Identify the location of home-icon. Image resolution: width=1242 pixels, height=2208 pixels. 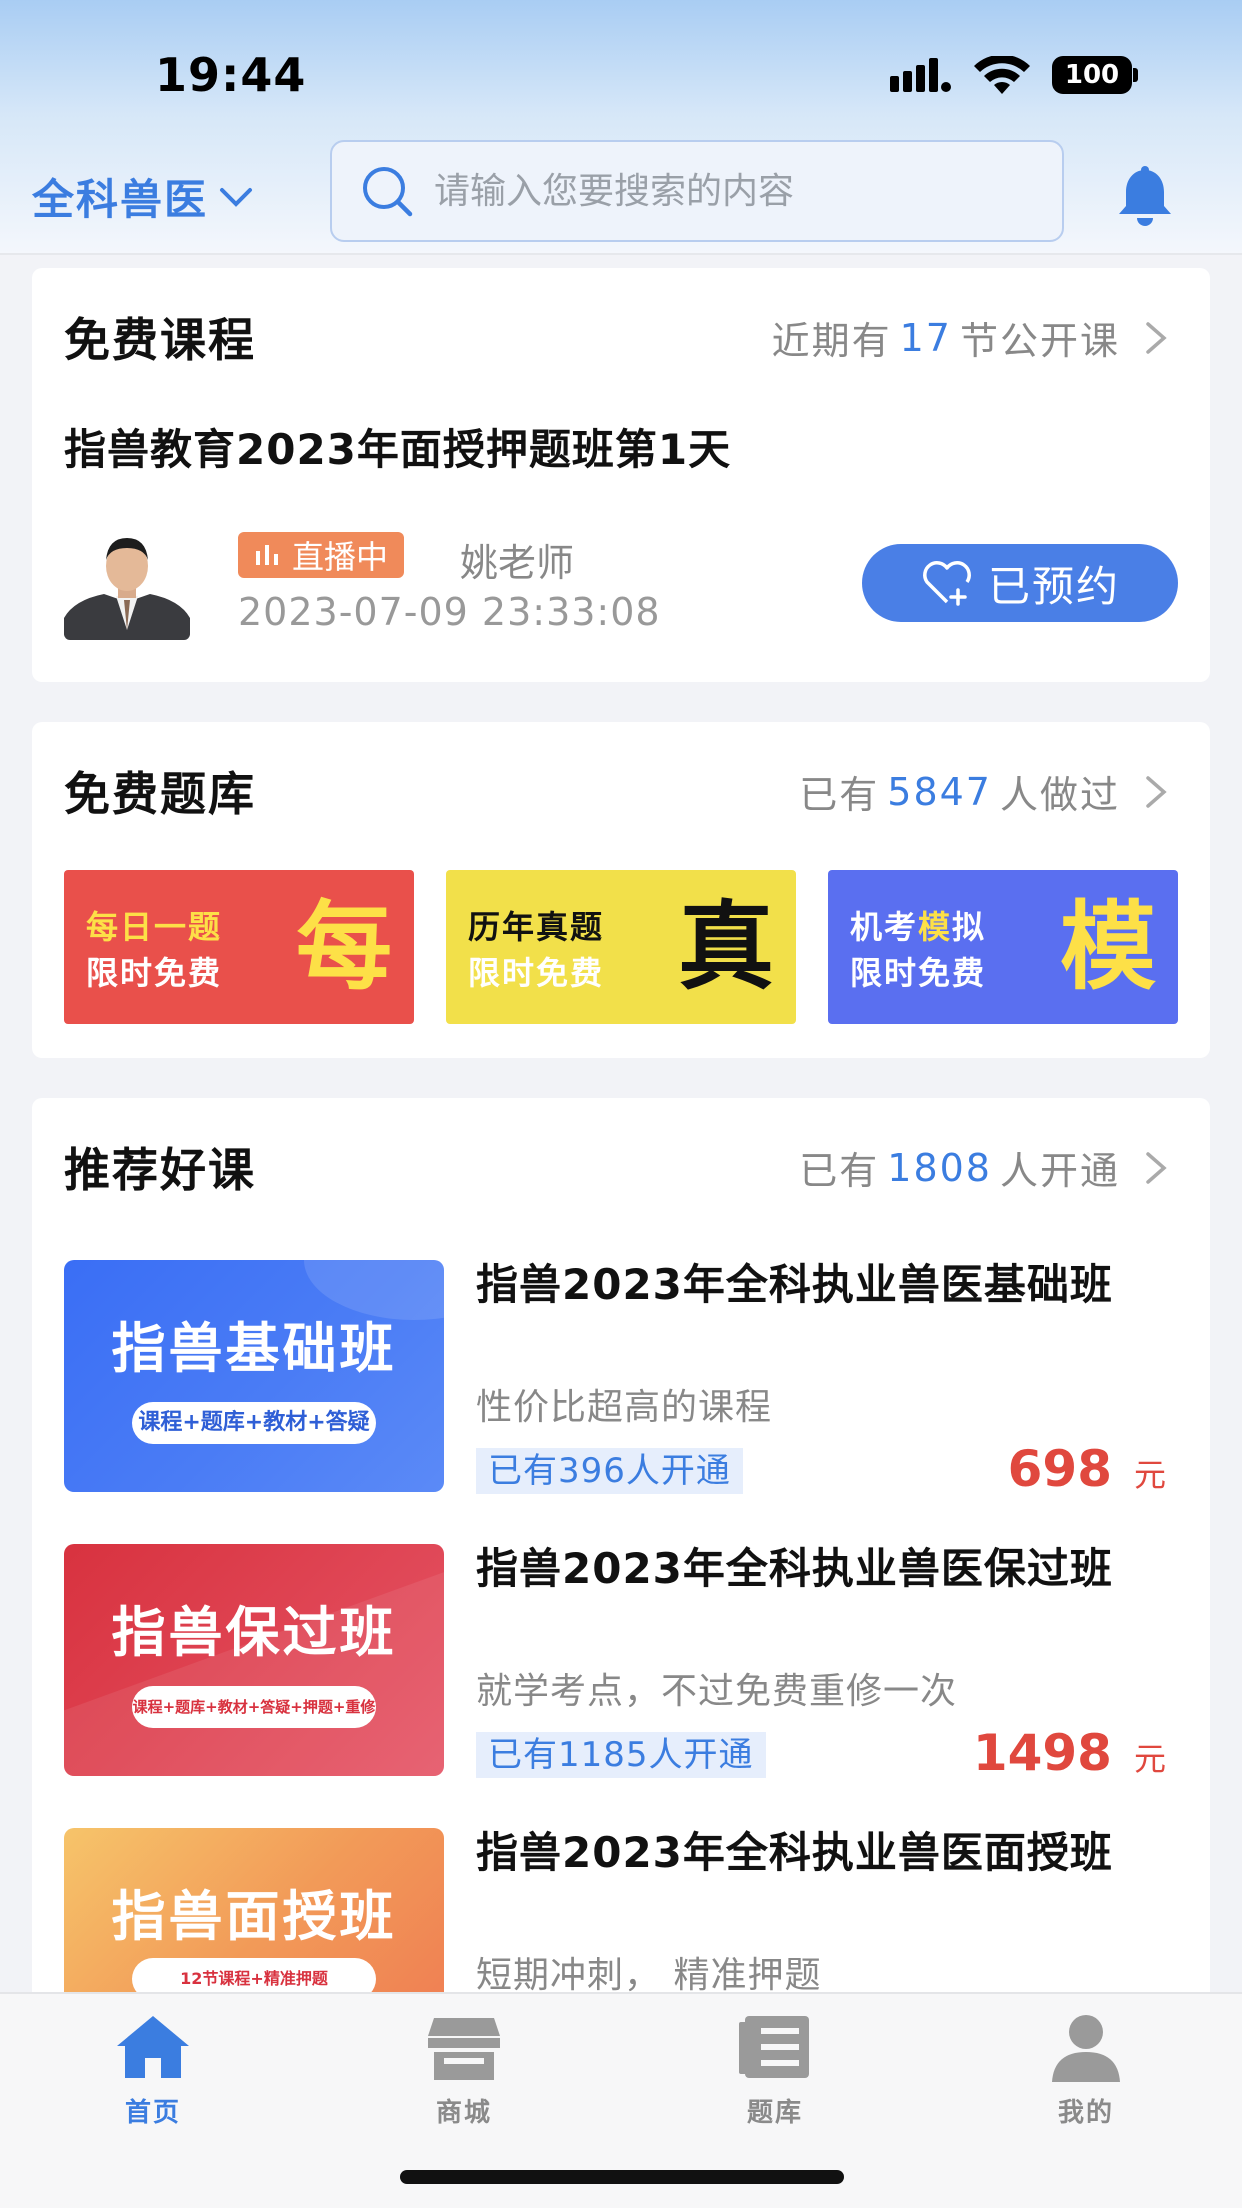
(153, 2047).